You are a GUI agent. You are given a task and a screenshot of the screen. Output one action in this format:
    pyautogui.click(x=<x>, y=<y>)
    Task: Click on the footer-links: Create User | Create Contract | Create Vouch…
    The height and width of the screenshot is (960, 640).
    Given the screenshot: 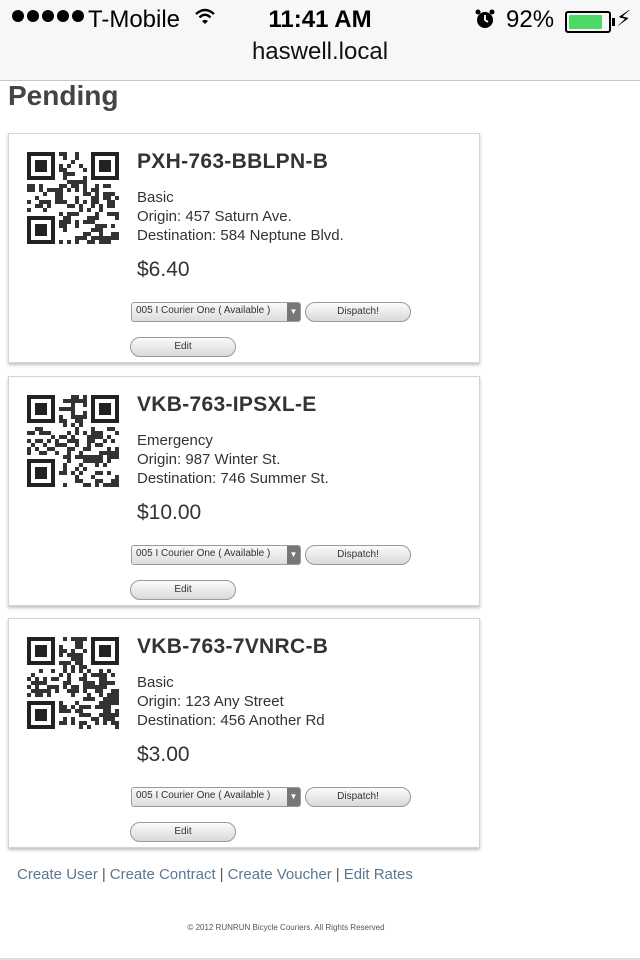 What is the action you would take?
    pyautogui.click(x=215, y=874)
    